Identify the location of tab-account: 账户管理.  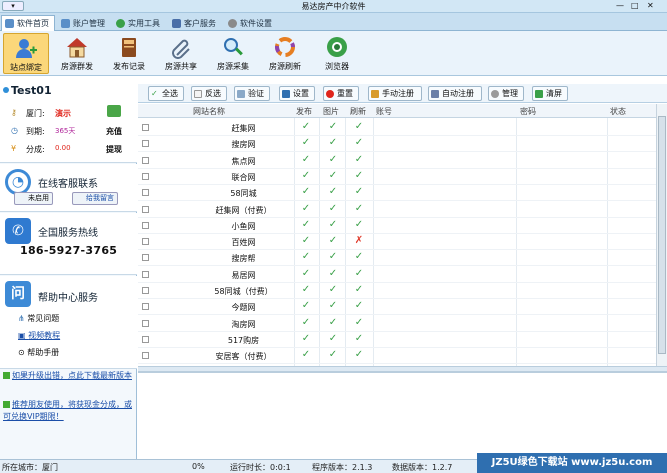
(84, 23).